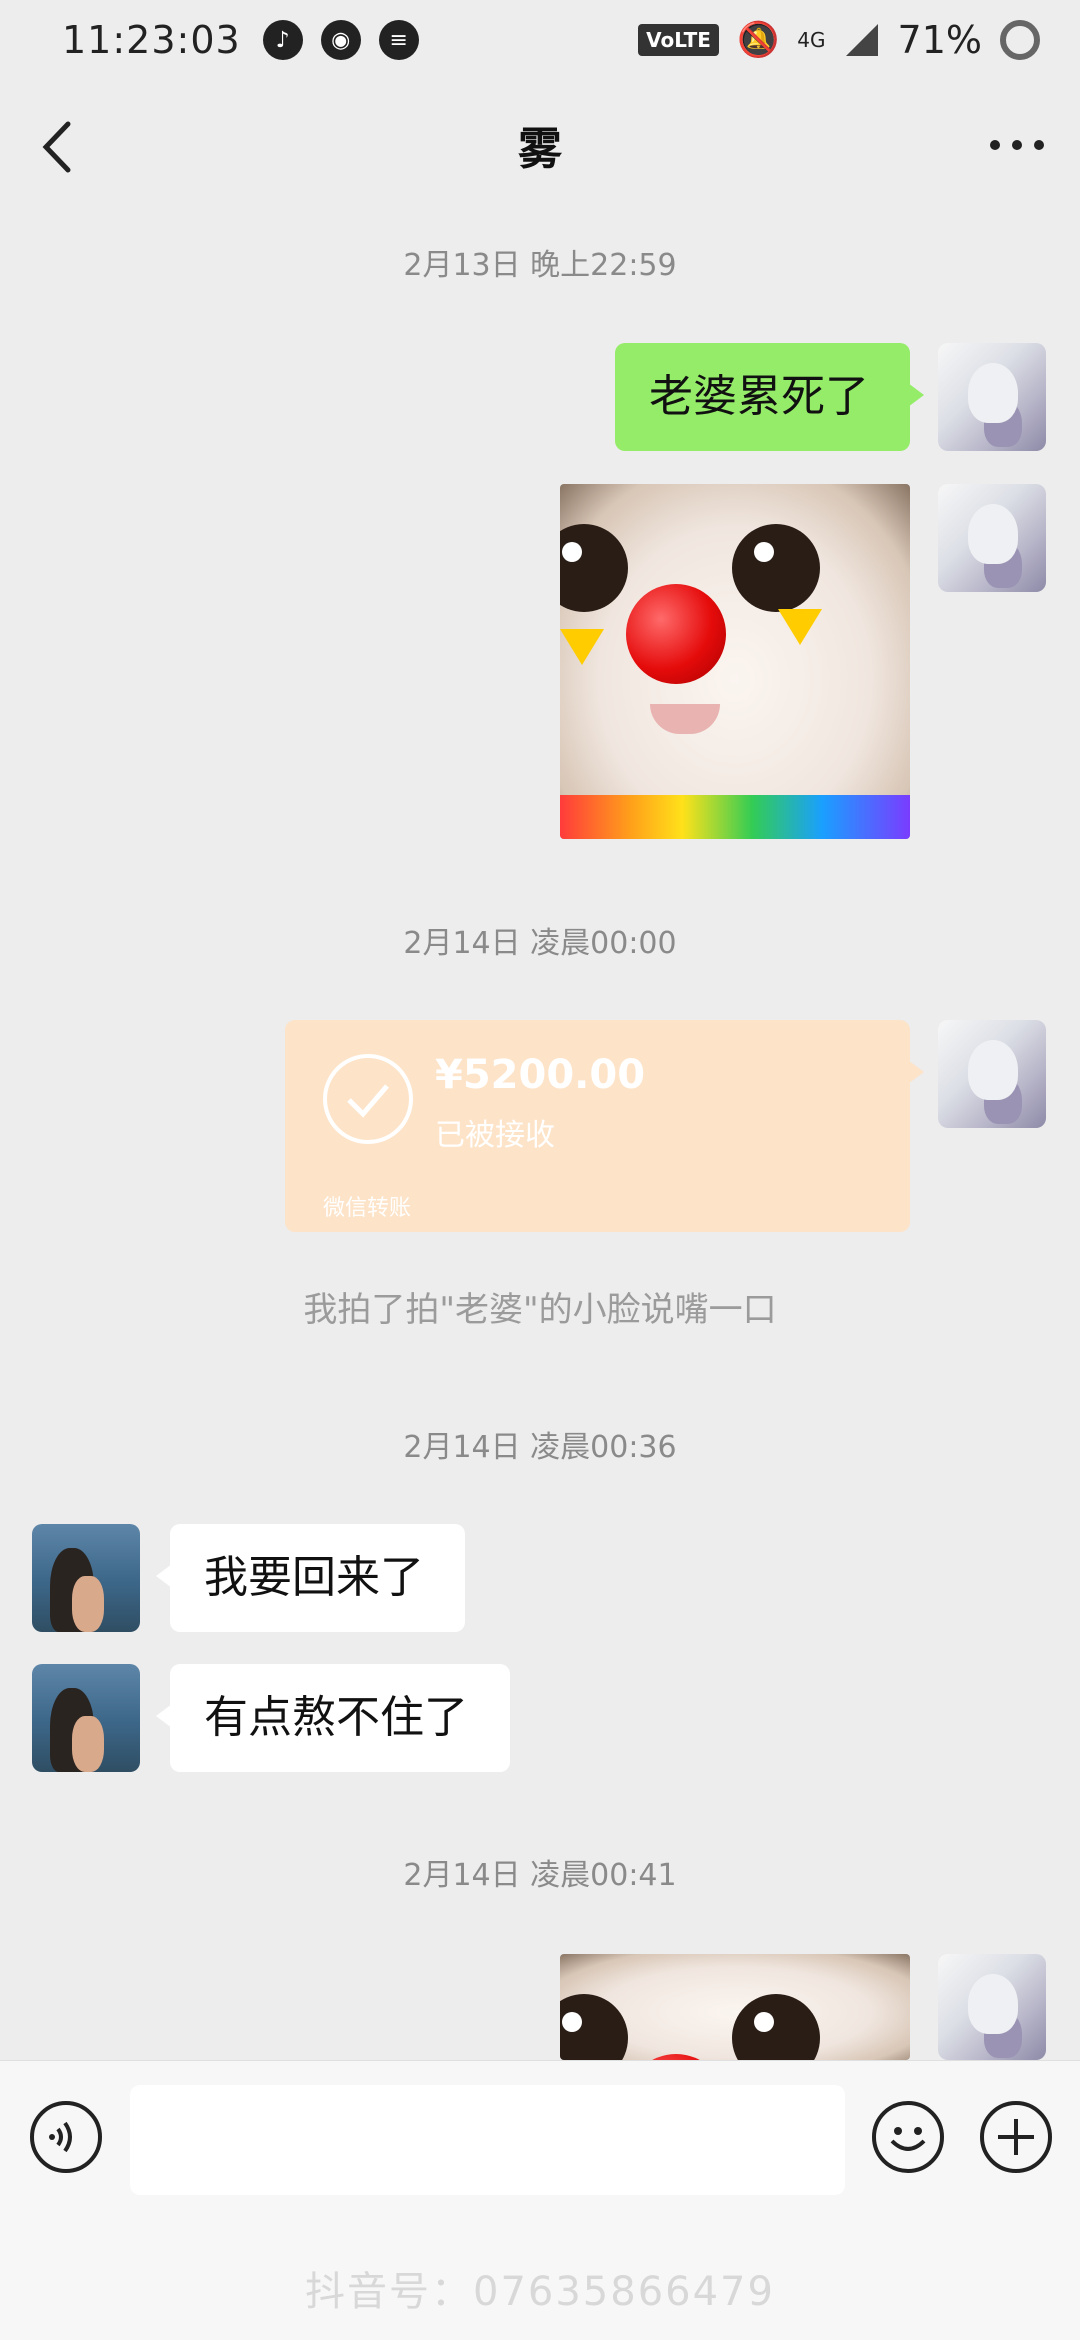 This screenshot has width=1080, height=2340. I want to click on message-notification-icon: ≡, so click(398, 40).